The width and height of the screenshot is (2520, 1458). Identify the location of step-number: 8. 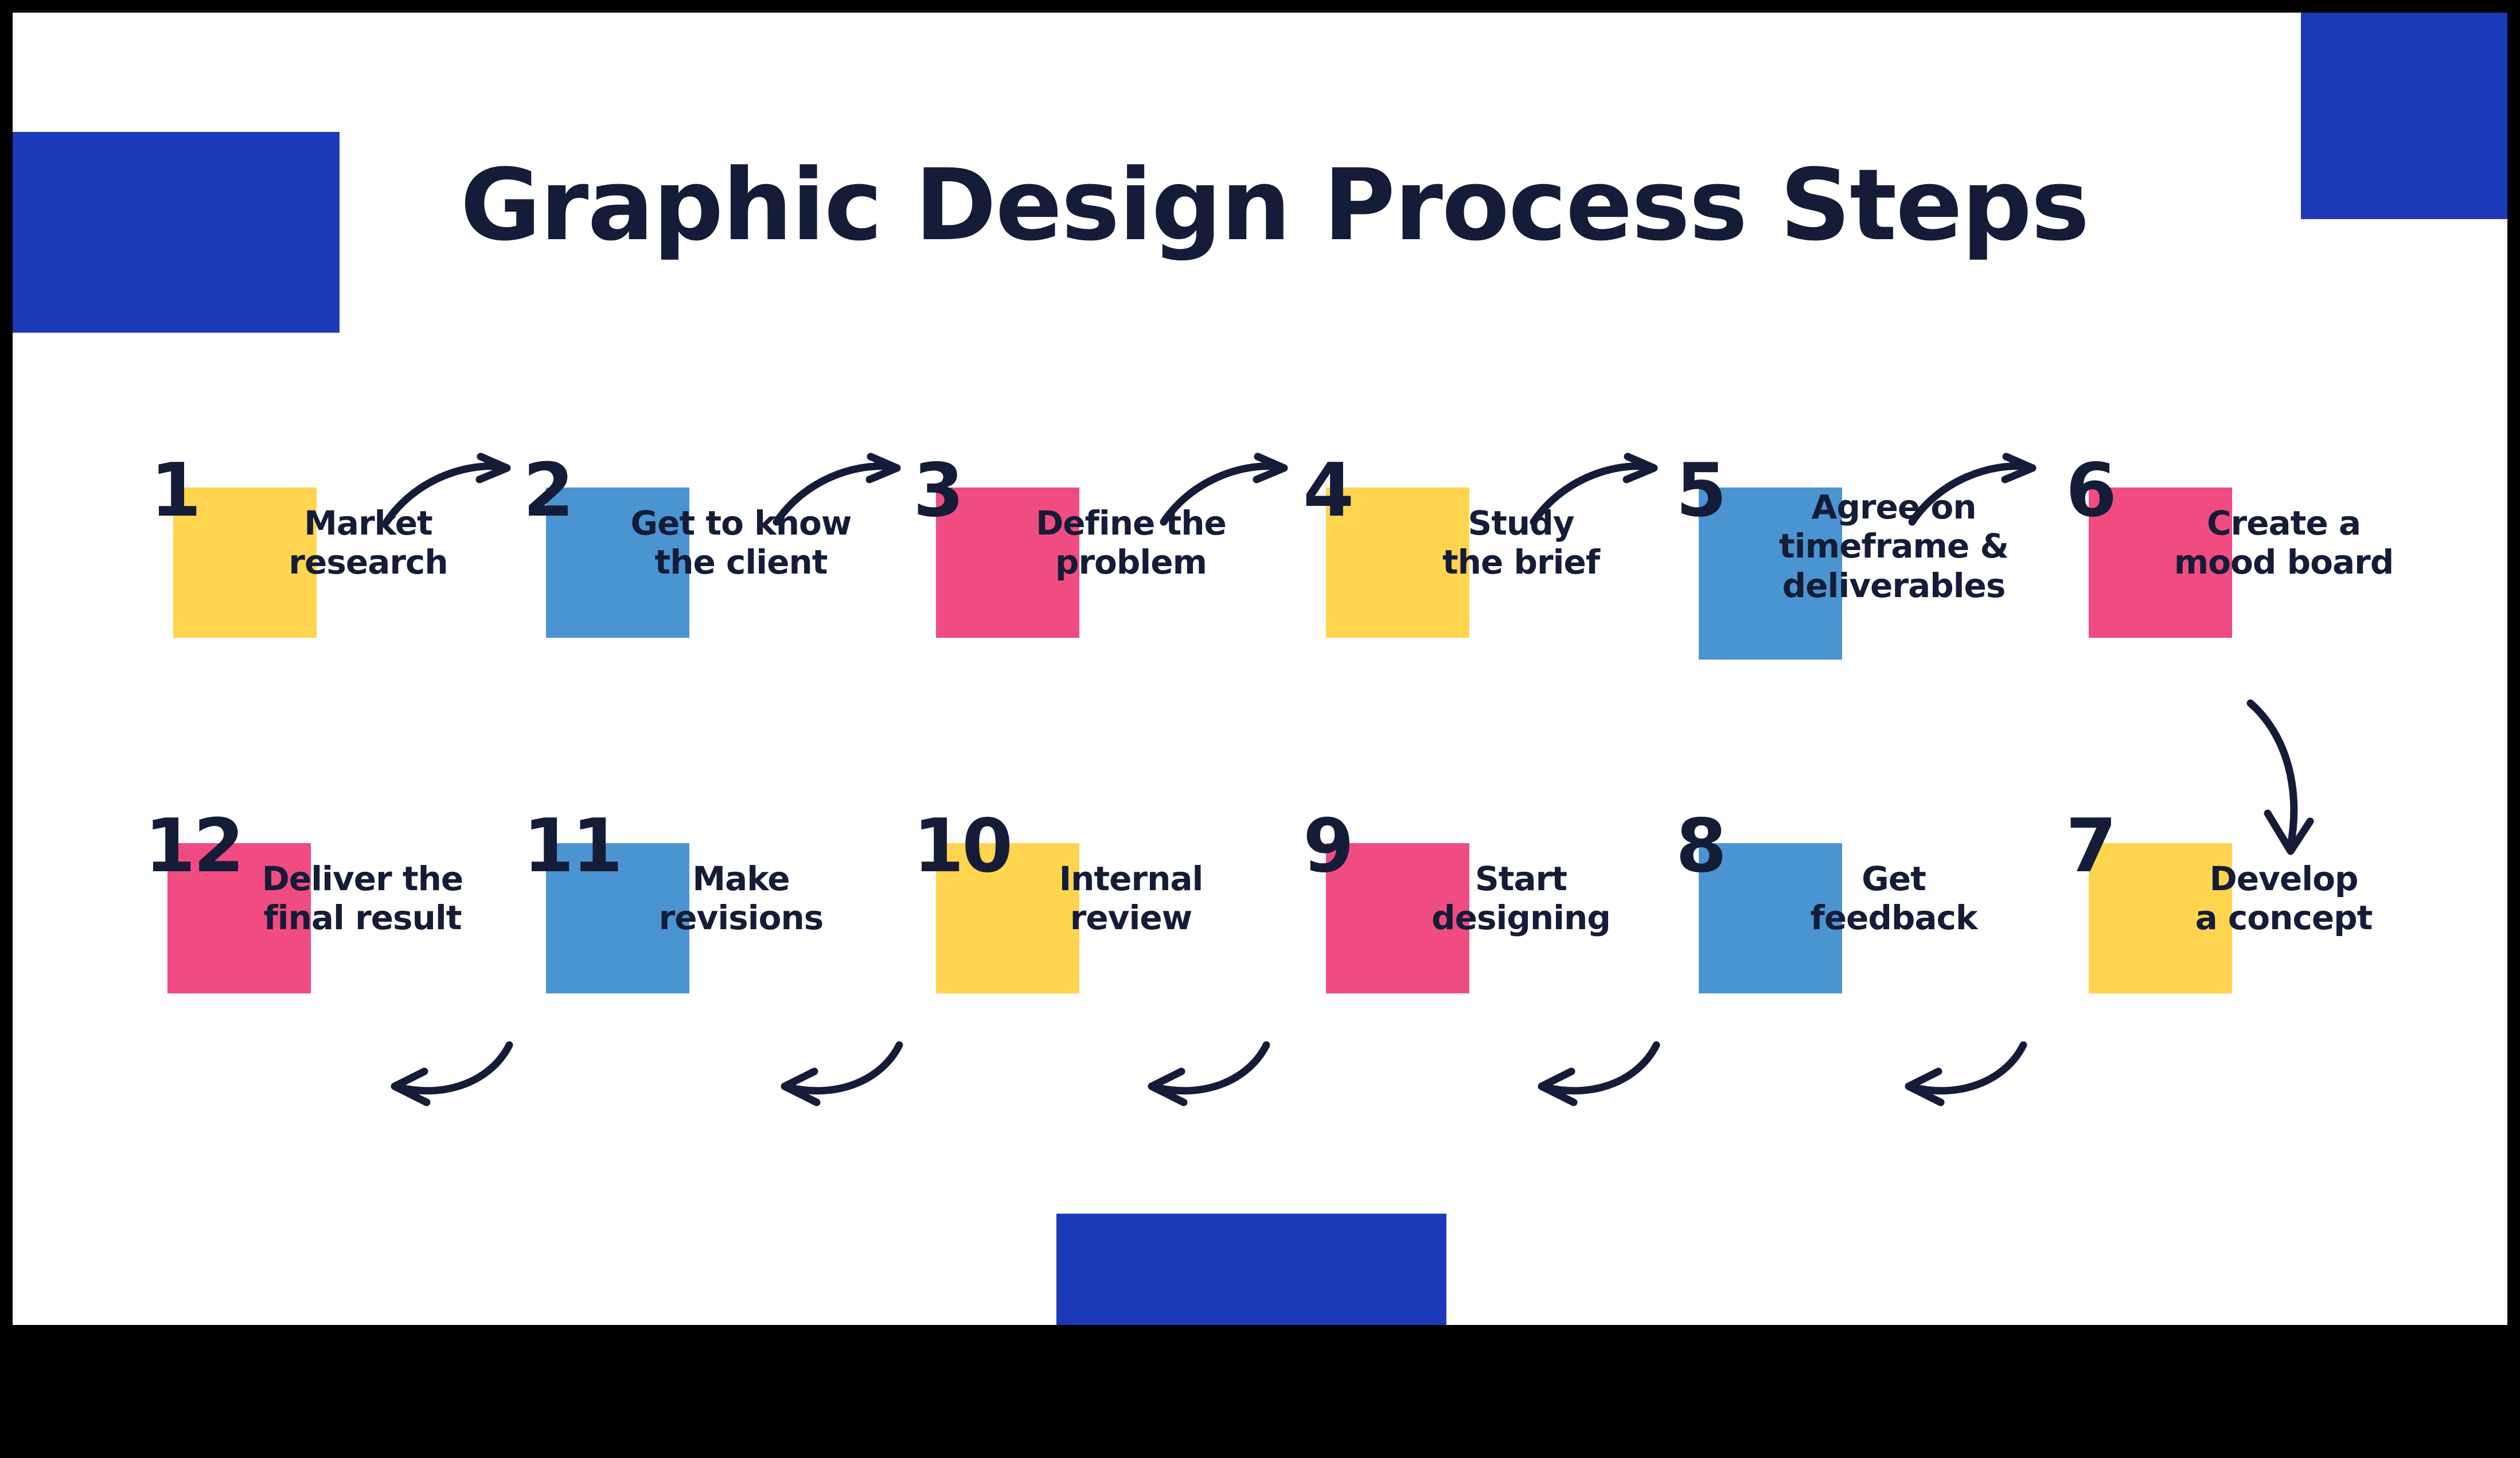
(1701, 847).